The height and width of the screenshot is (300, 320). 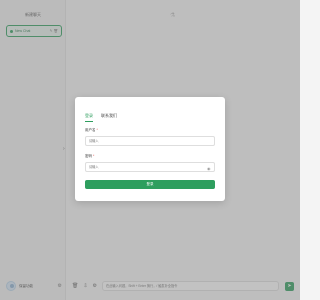 I want to click on login-tabs: 登录 联系我们, so click(x=105, y=117).